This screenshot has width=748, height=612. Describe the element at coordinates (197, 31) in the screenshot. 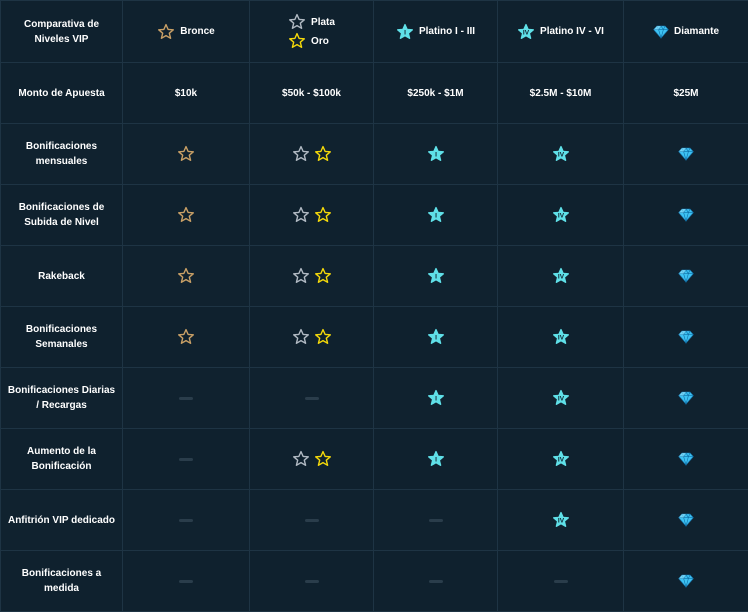

I see `tier-label-bronce: Bronce` at that location.